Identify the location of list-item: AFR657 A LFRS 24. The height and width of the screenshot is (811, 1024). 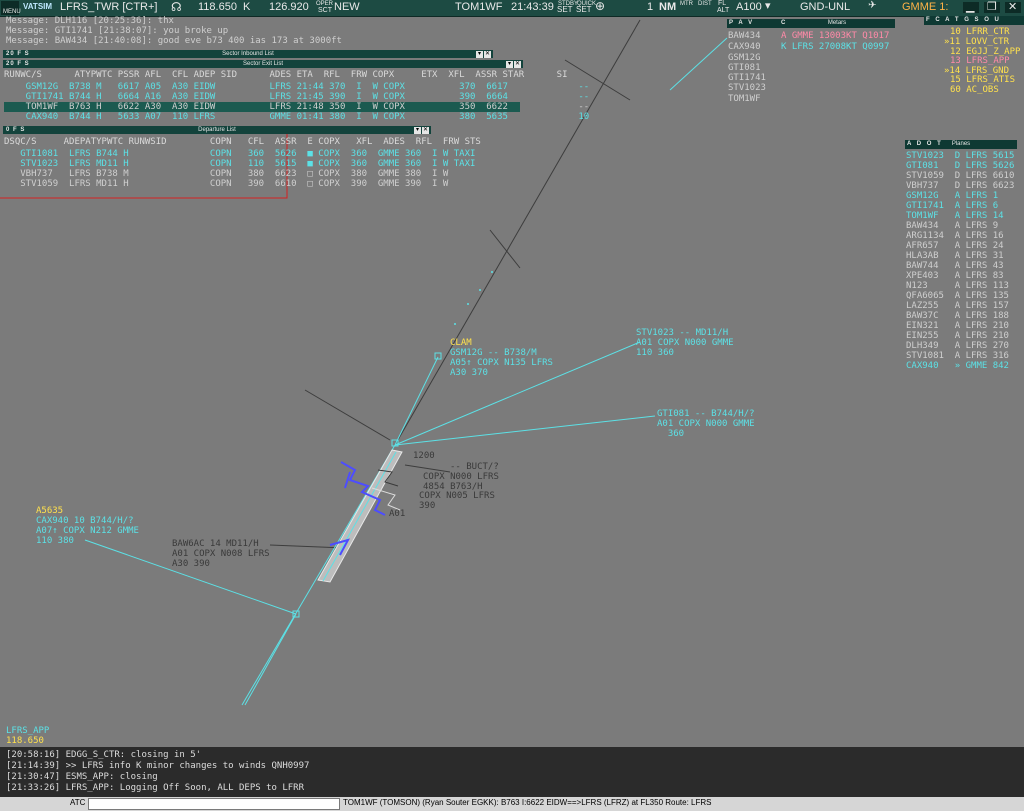
(955, 246).